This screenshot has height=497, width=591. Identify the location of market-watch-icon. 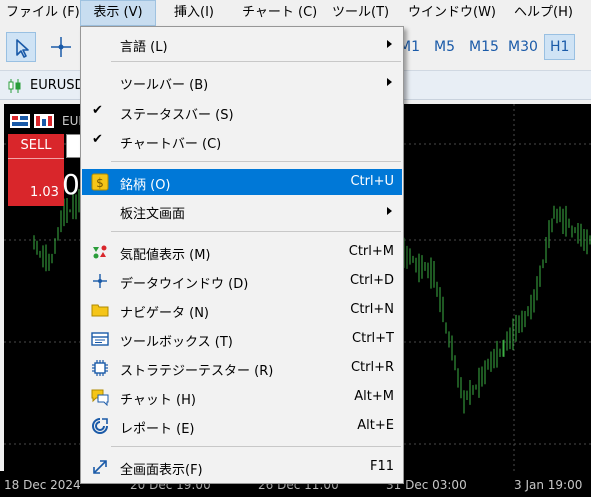
(100, 252).